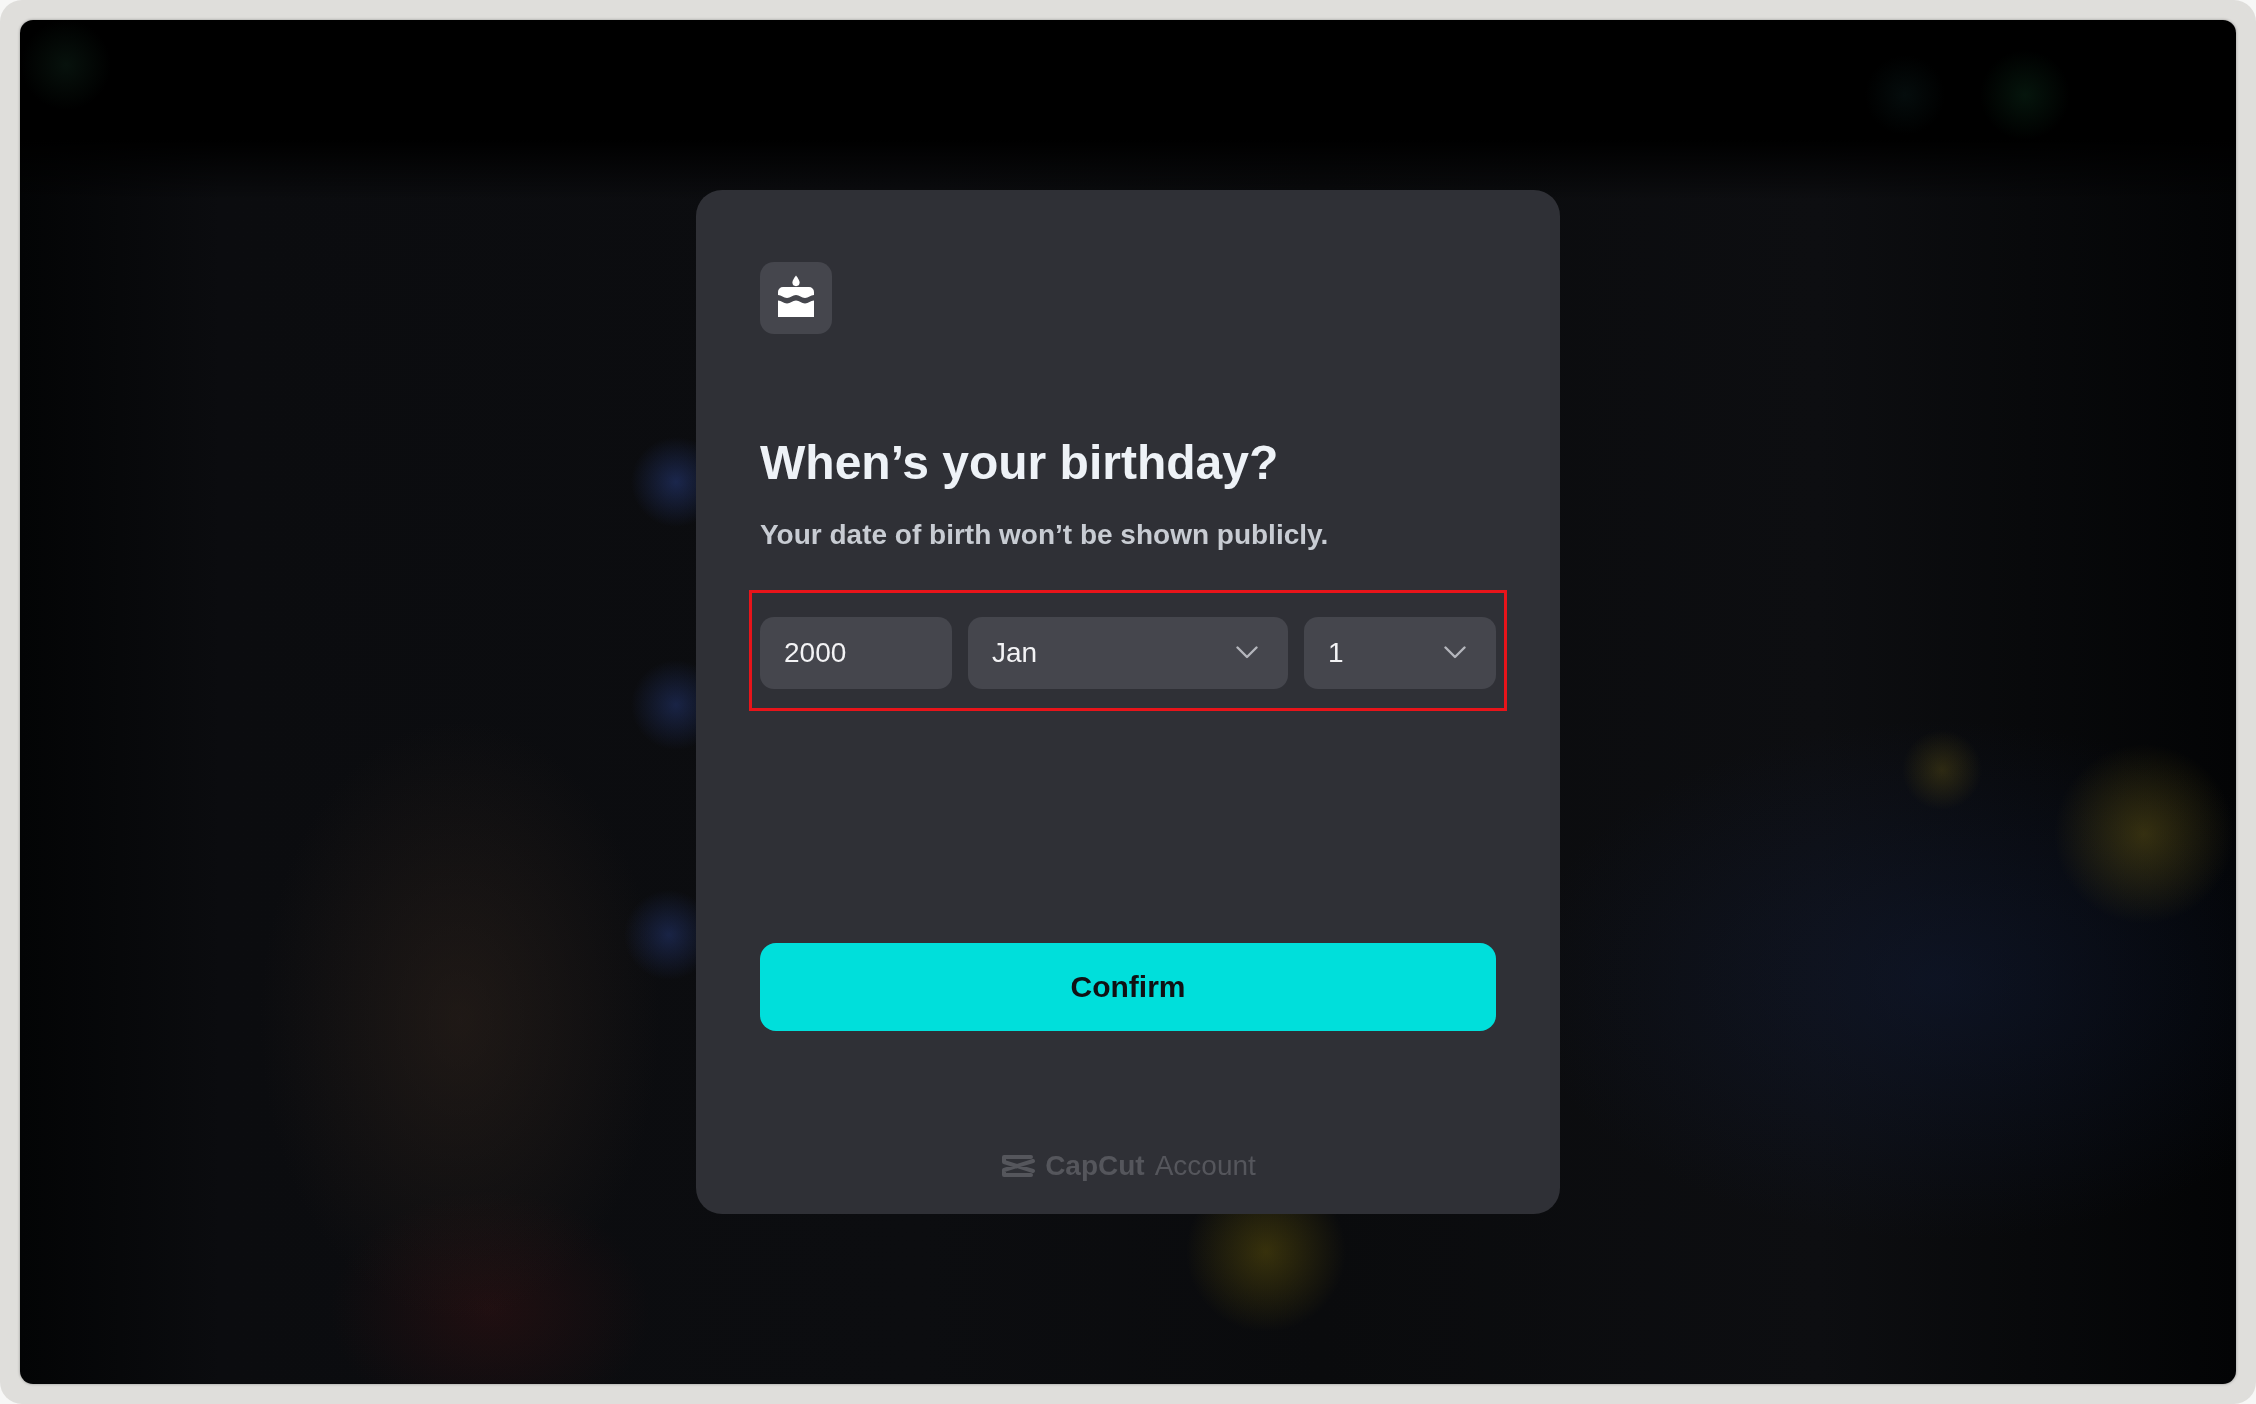  I want to click on year-field: 2000, so click(856, 652).